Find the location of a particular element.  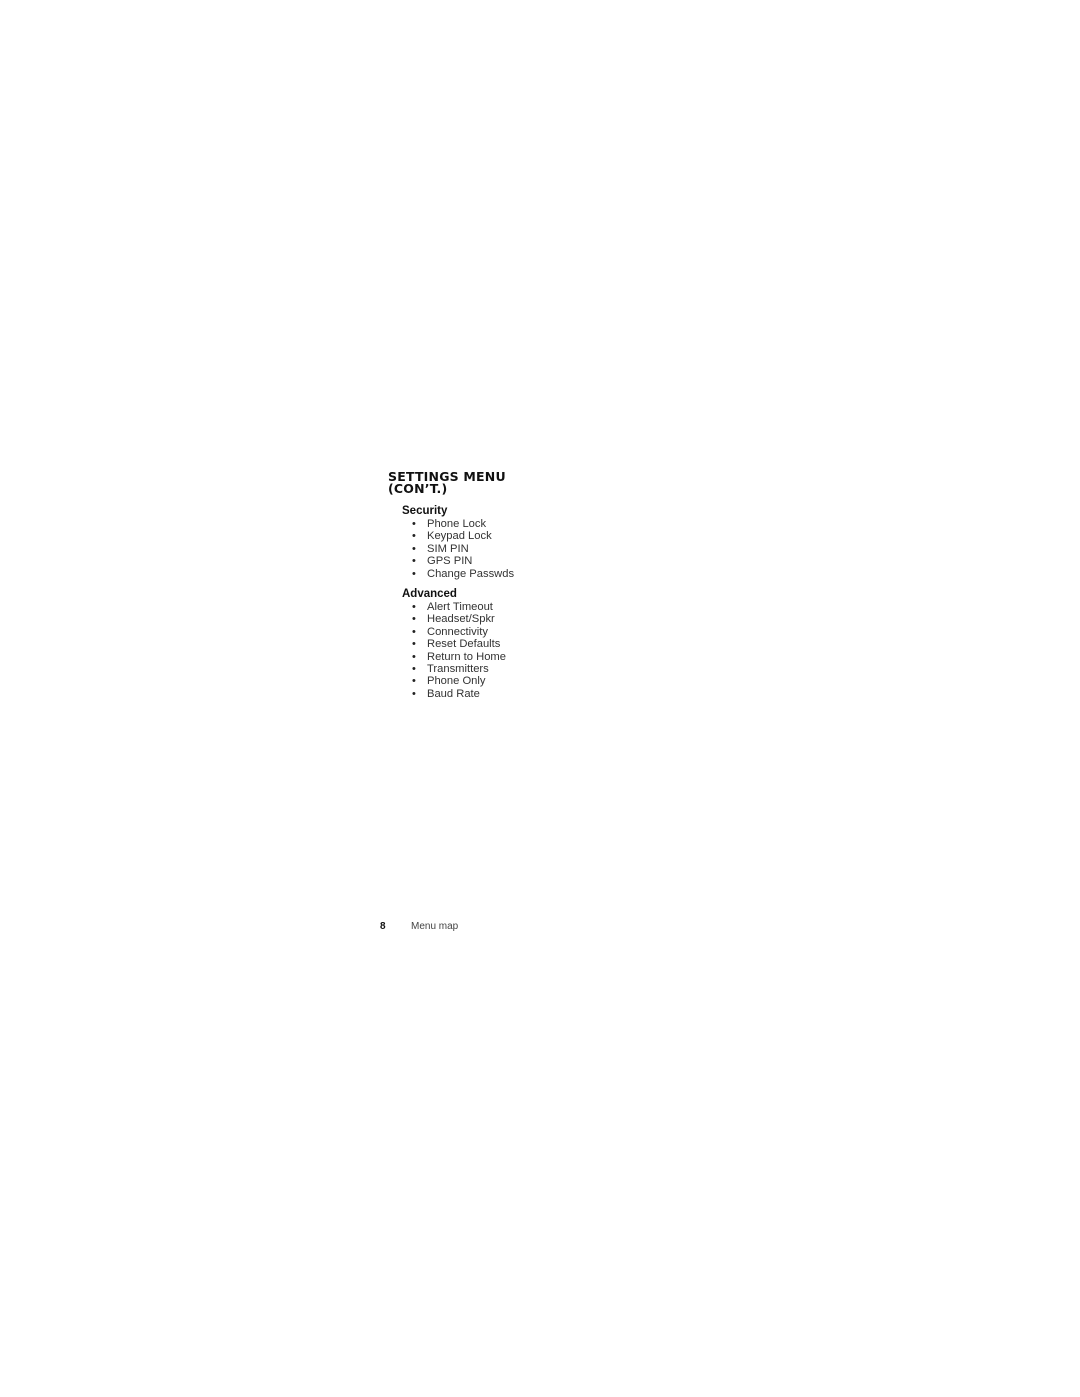

list-item: • Baud Rate is located at coordinates (446, 693).